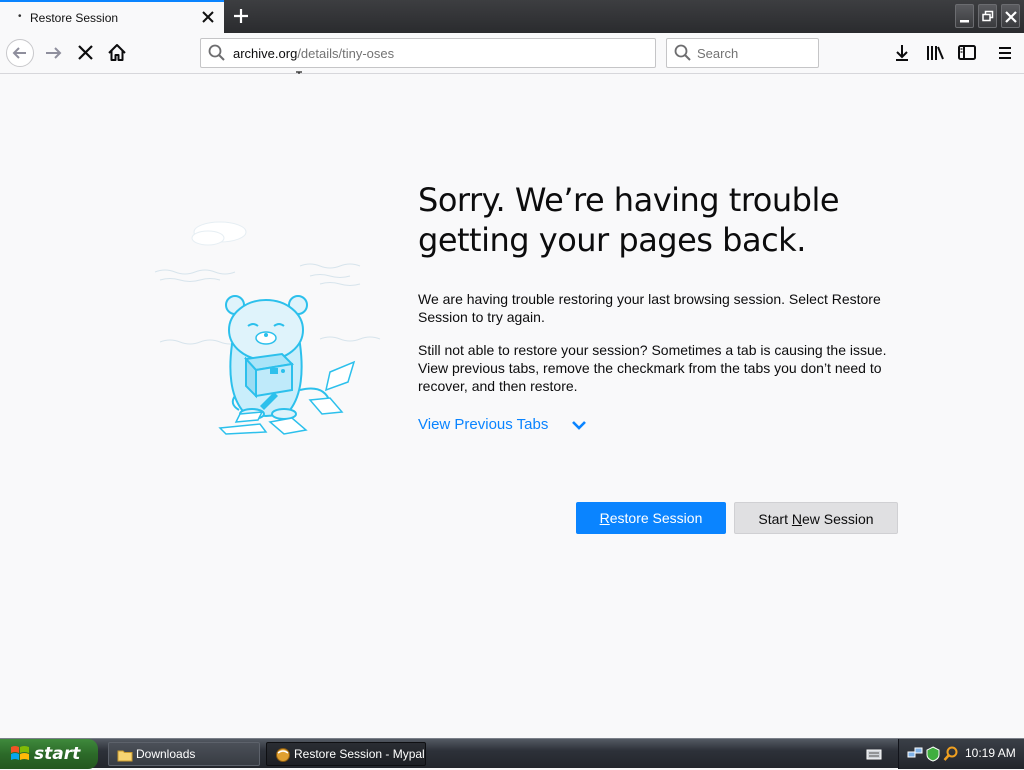 Image resolution: width=1024 pixels, height=770 pixels. Describe the element at coordinates (346, 53) in the screenshot. I see `url-path: /details/tiny-oses` at that location.